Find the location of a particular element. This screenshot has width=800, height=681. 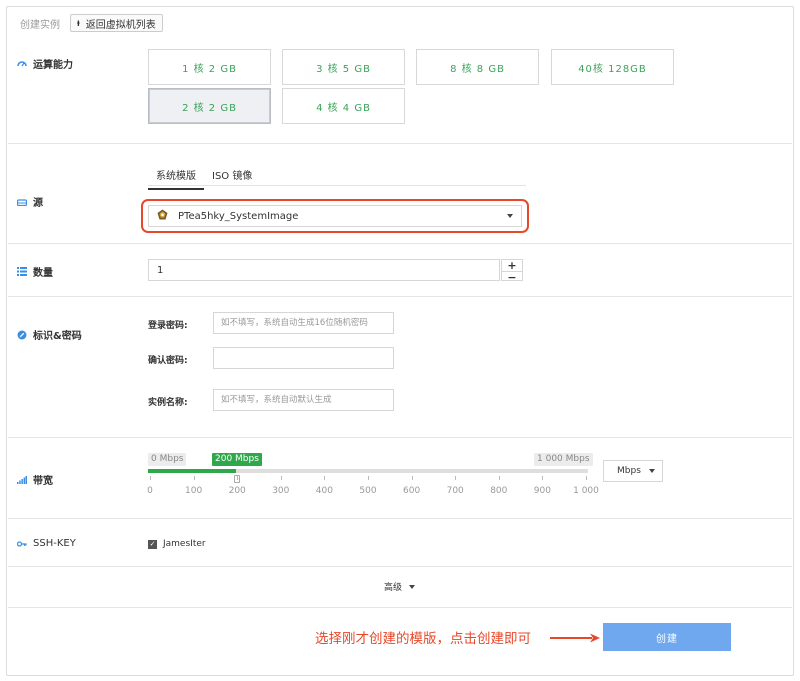

top-bar: 创建实例 ᵼ 返回虚拟机列表 is located at coordinates (91, 23).